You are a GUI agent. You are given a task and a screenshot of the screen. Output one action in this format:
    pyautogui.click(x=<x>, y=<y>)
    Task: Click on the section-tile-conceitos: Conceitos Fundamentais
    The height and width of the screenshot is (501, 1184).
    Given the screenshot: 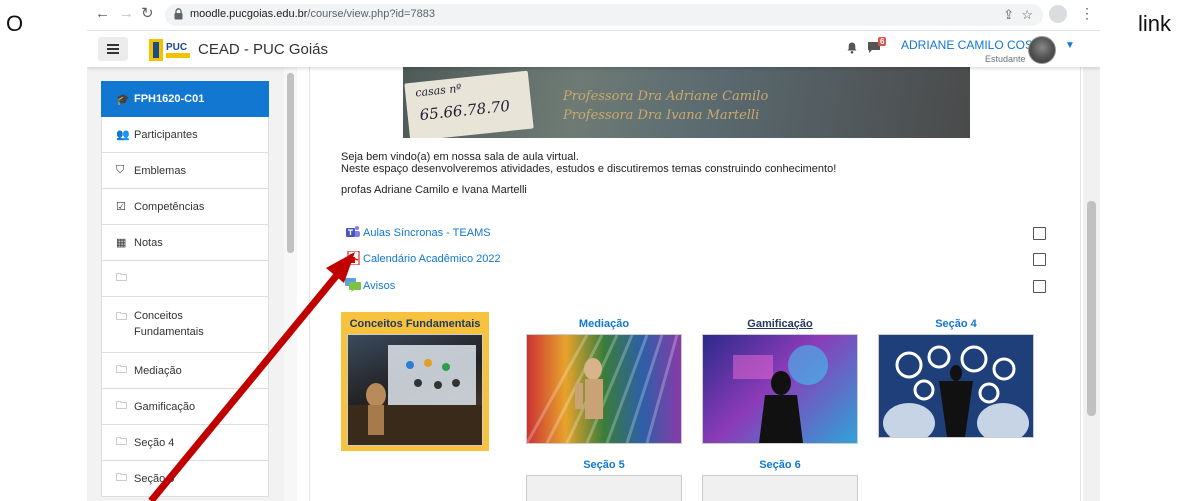 What is the action you would take?
    pyautogui.click(x=415, y=381)
    